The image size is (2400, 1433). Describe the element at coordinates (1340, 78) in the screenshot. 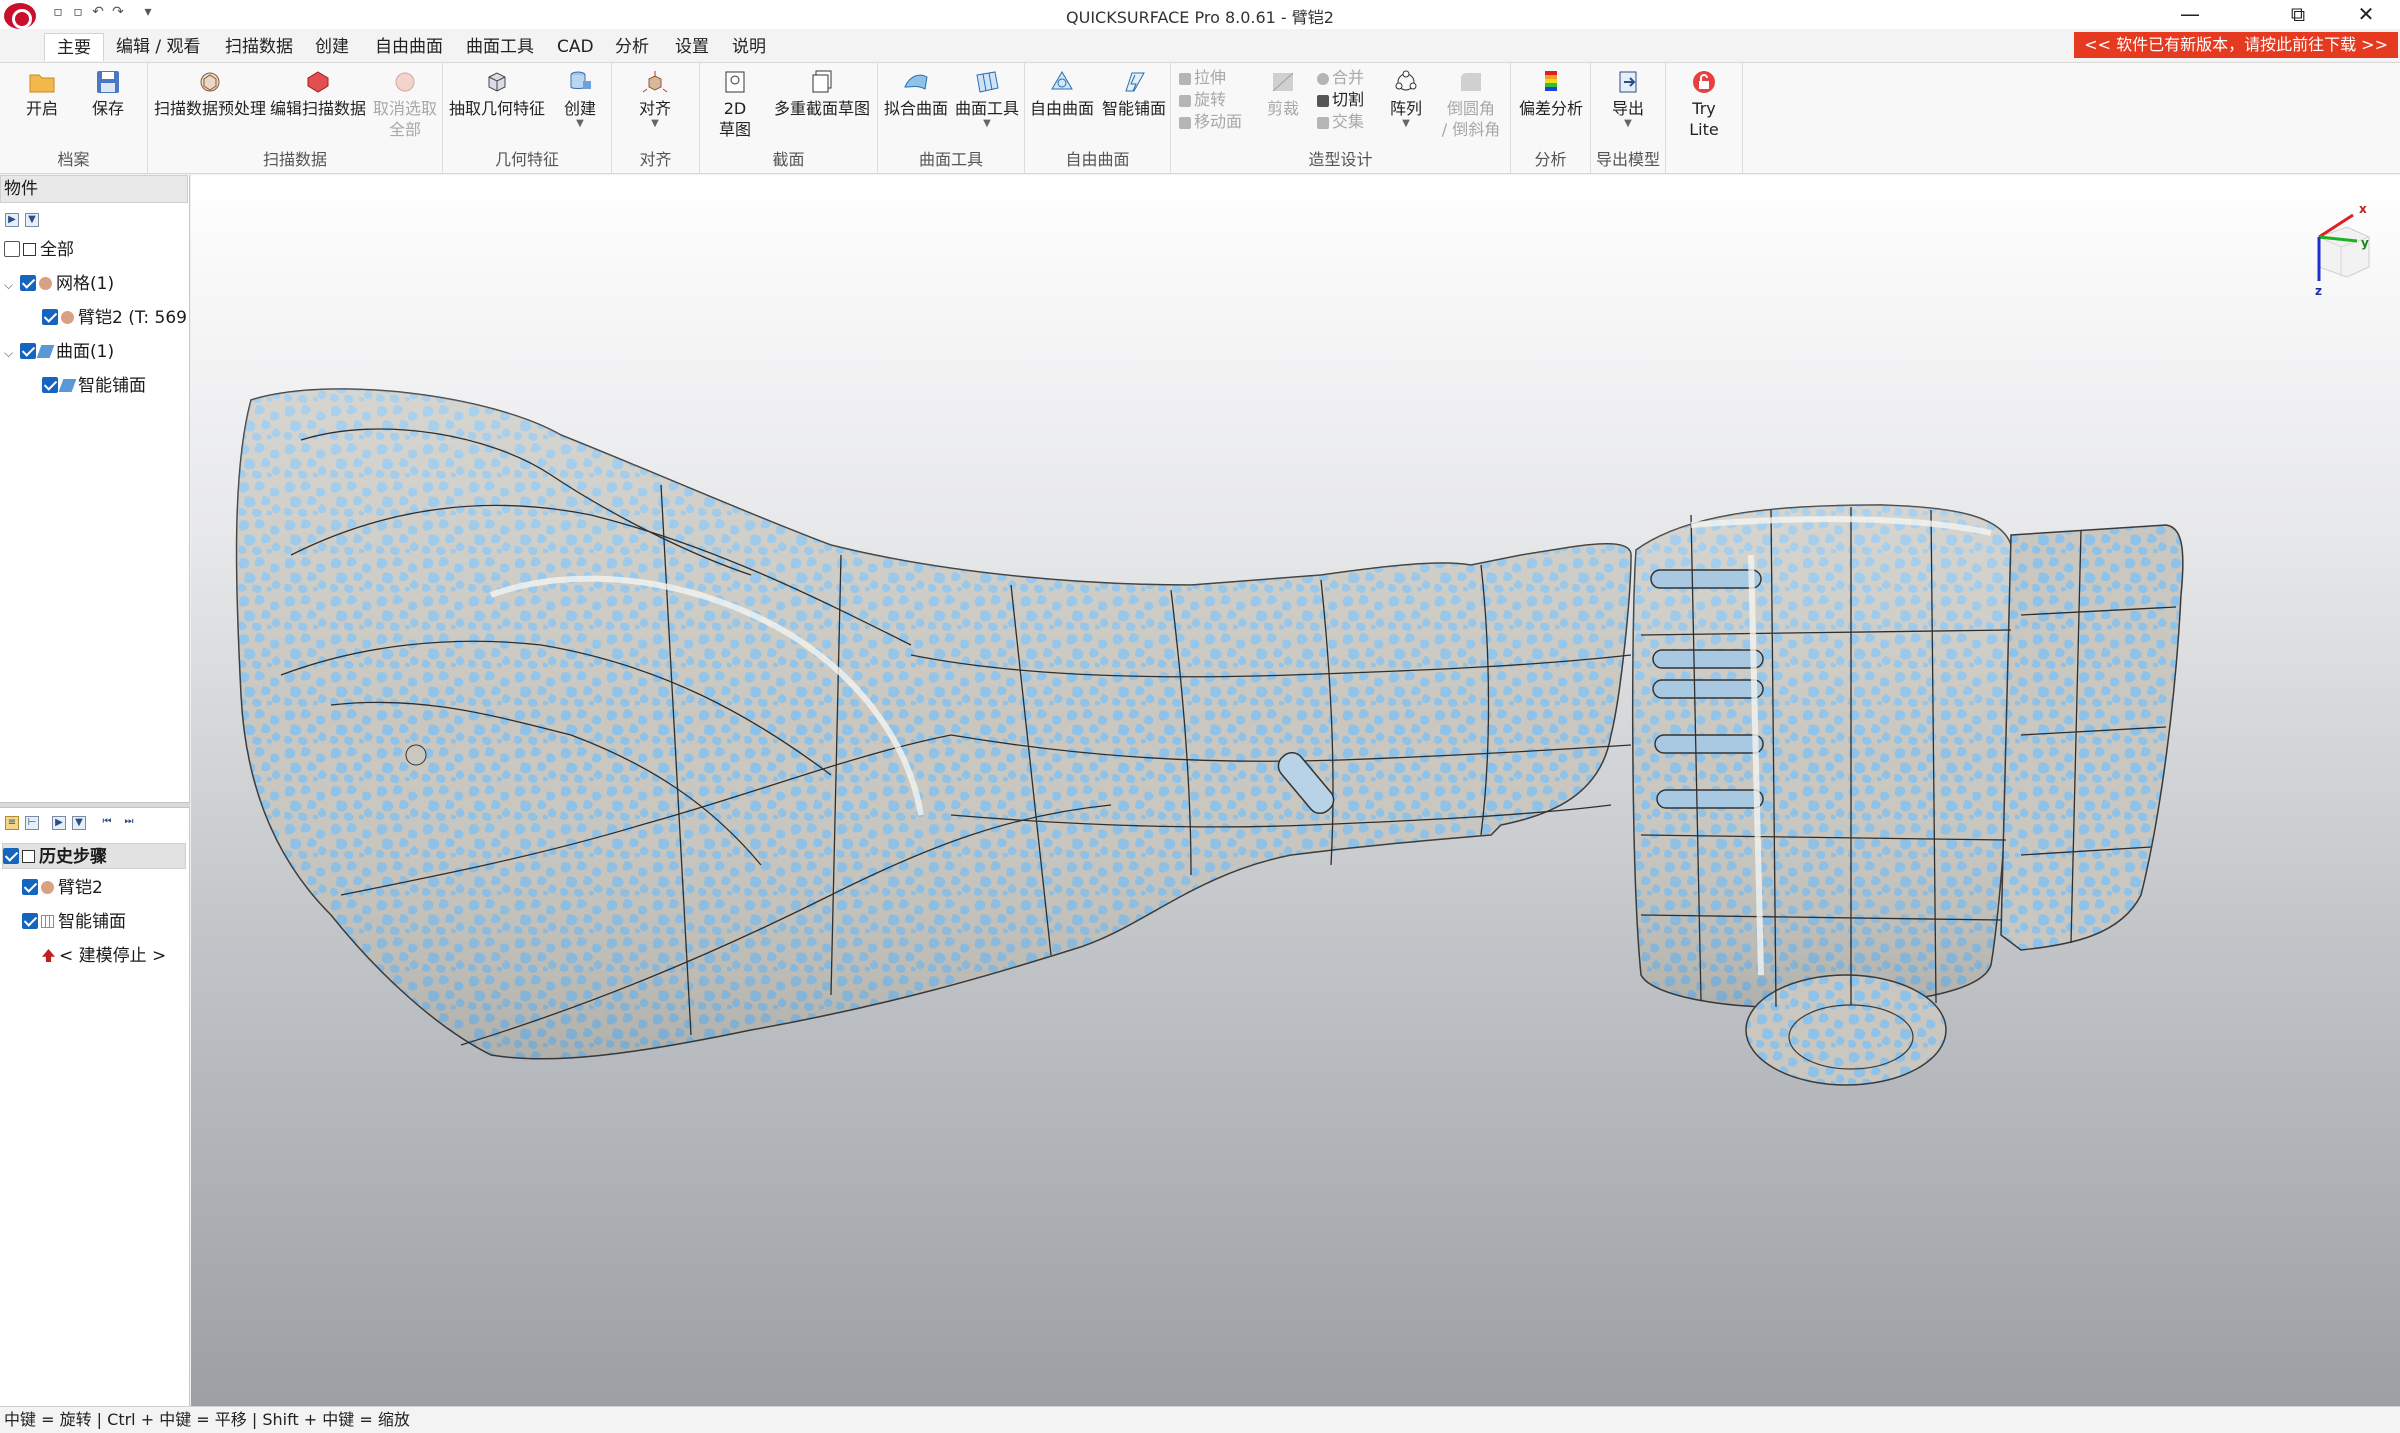

I see `union-button: 合并` at that location.